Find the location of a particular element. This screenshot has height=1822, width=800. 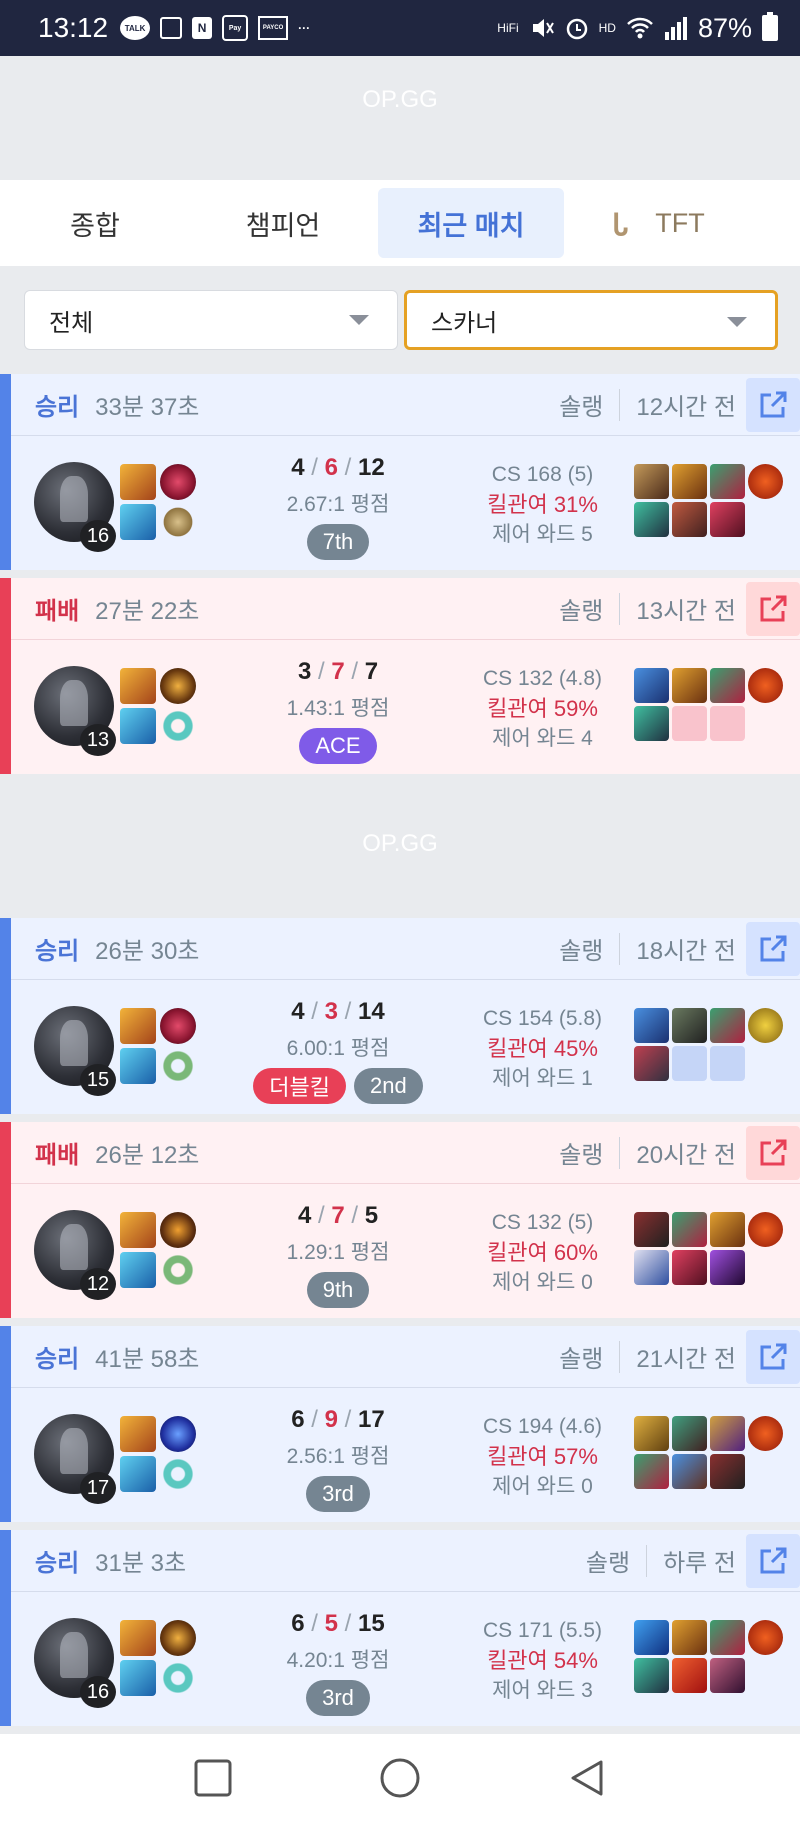

tab-champion: 챔피언 is located at coordinates (283, 223).